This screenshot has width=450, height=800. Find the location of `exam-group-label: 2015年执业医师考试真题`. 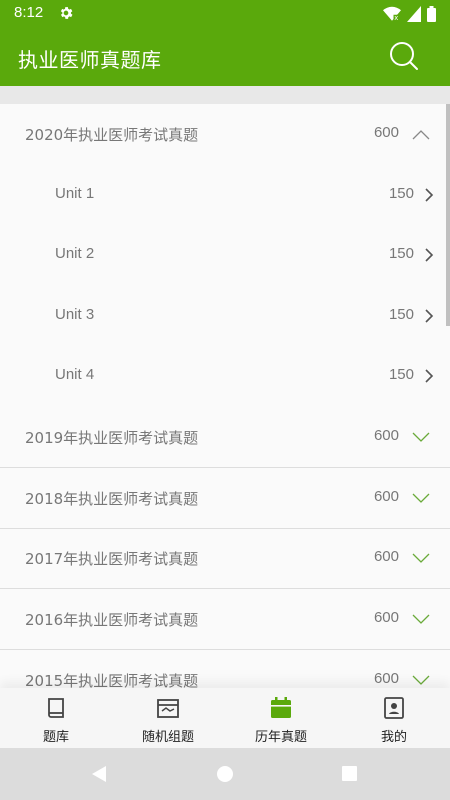

exam-group-label: 2015年执业医师考试真题 is located at coordinates (112, 680).